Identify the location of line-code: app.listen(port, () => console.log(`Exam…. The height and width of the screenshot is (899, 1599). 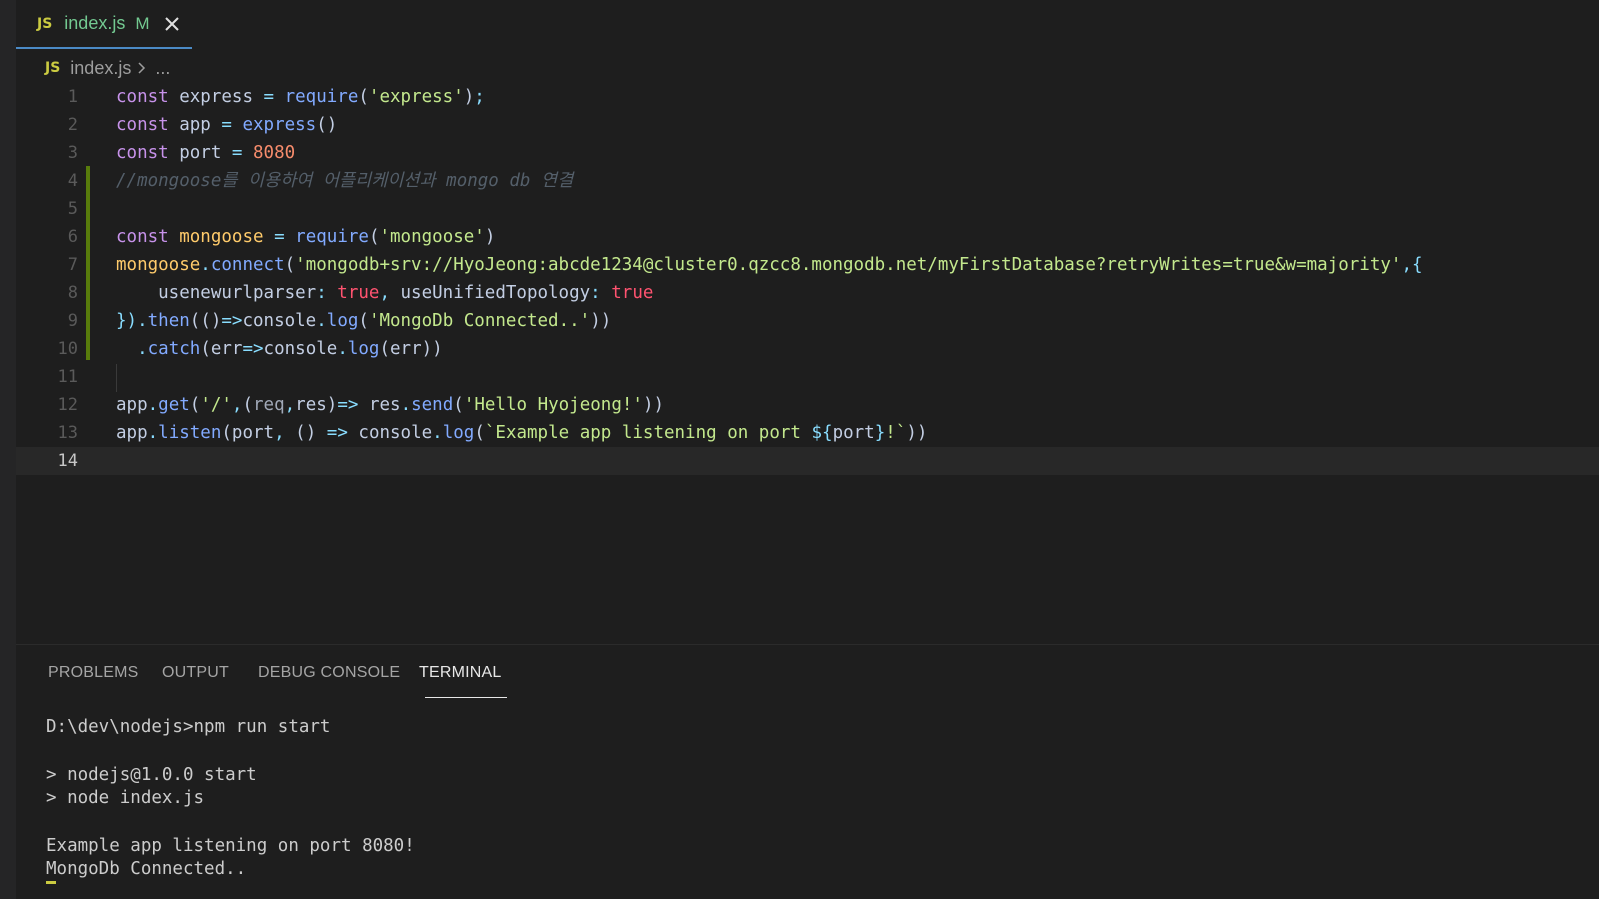
(521, 433).